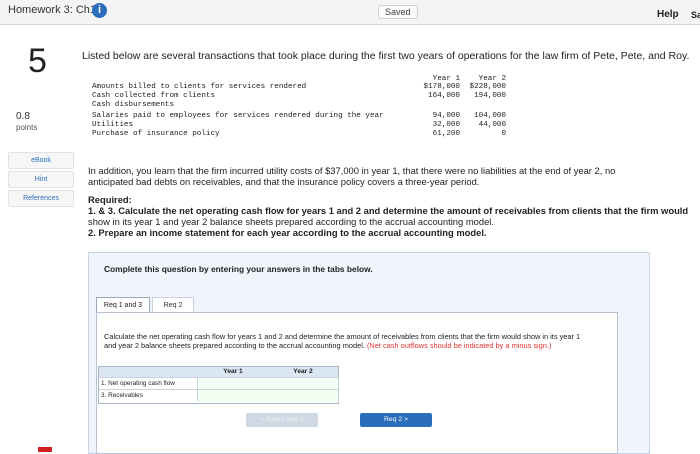 This screenshot has width=700, height=454. I want to click on saved-status: Saved, so click(398, 12).